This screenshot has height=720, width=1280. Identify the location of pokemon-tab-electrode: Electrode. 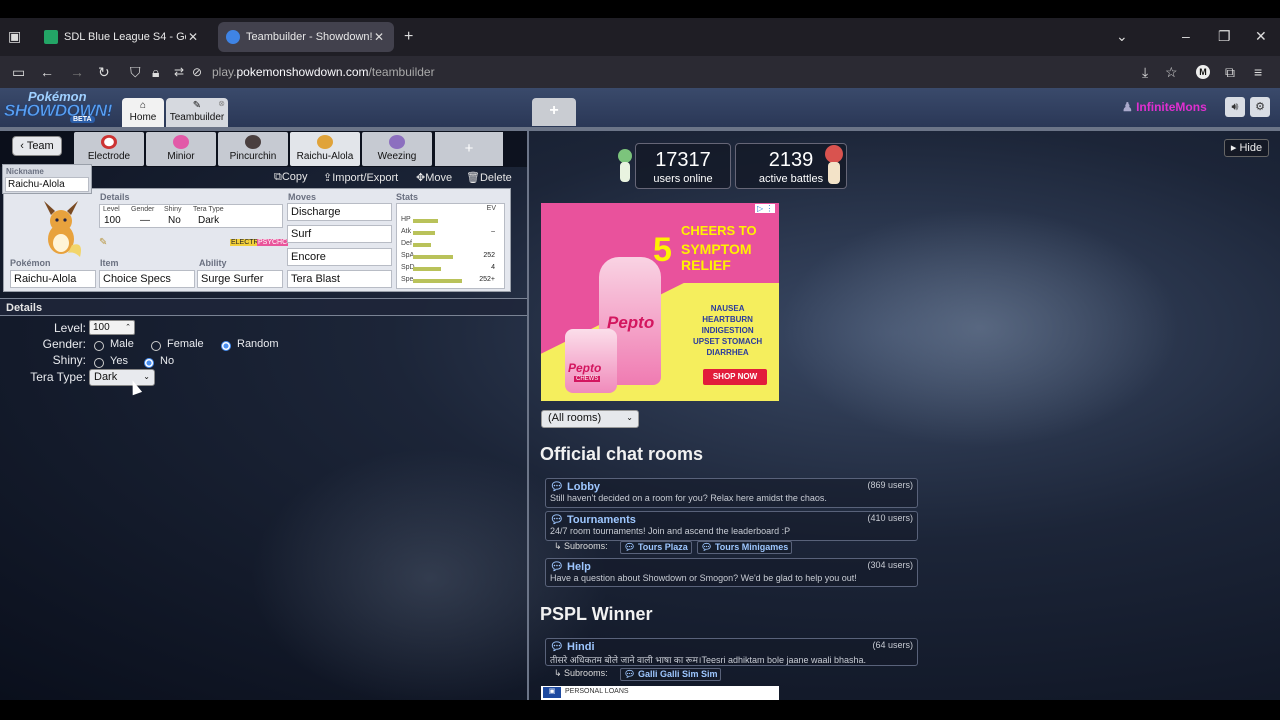
(109, 149).